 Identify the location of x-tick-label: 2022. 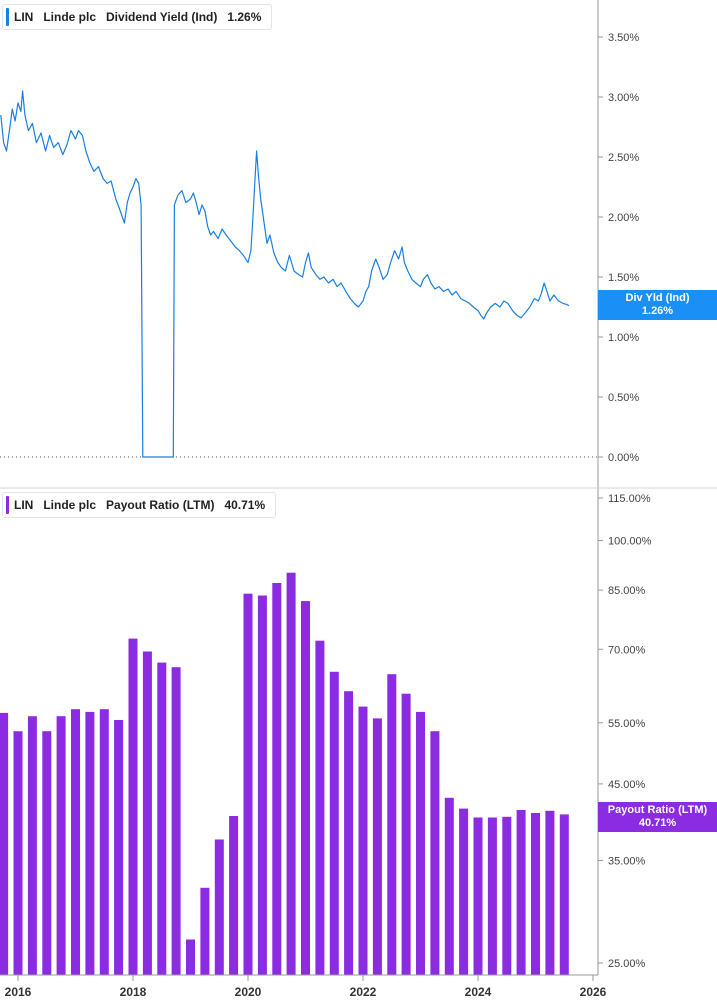
(363, 992).